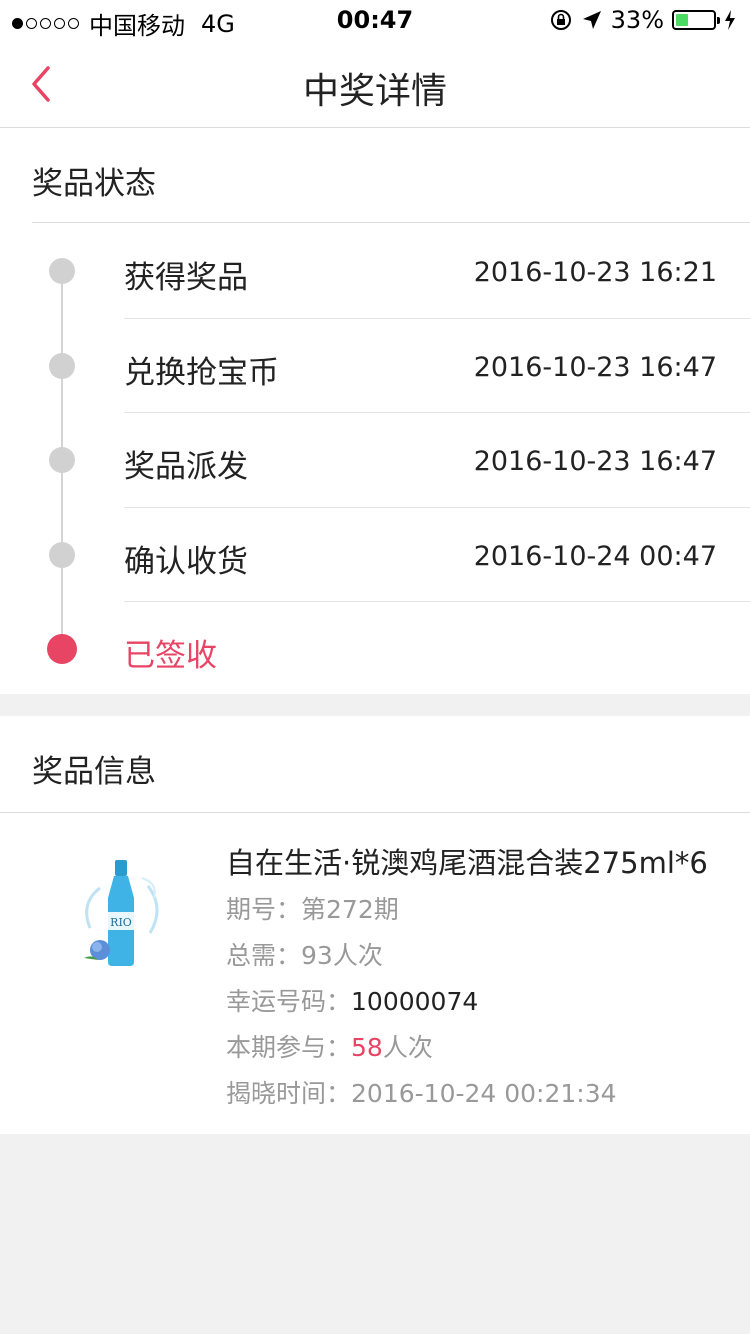 The height and width of the screenshot is (1334, 750). I want to click on prize-status-title: 奖品状态, so click(94, 184).